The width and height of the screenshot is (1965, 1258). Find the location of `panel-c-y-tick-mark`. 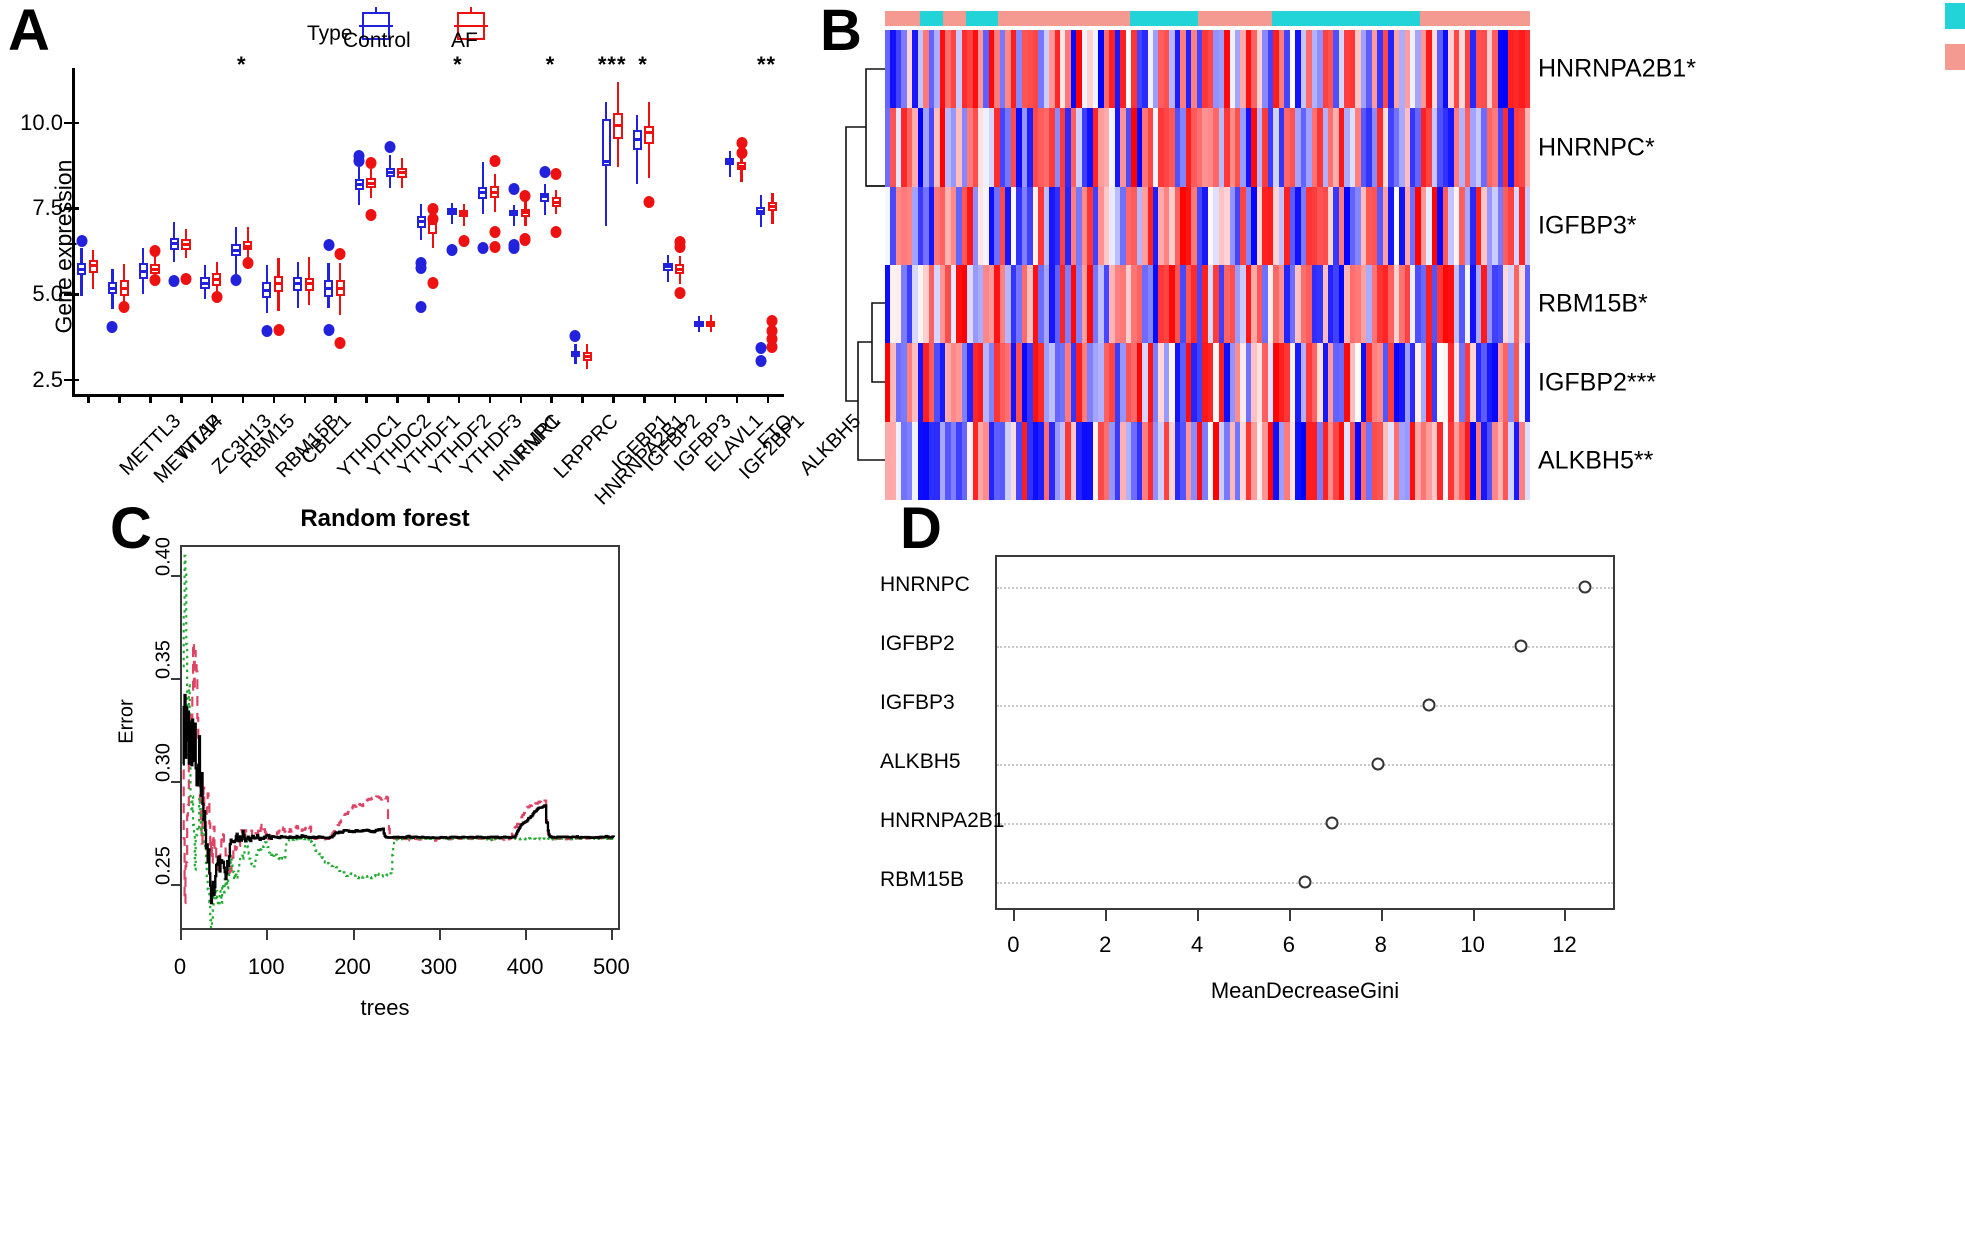

panel-c-y-tick-mark is located at coordinates (175, 781).